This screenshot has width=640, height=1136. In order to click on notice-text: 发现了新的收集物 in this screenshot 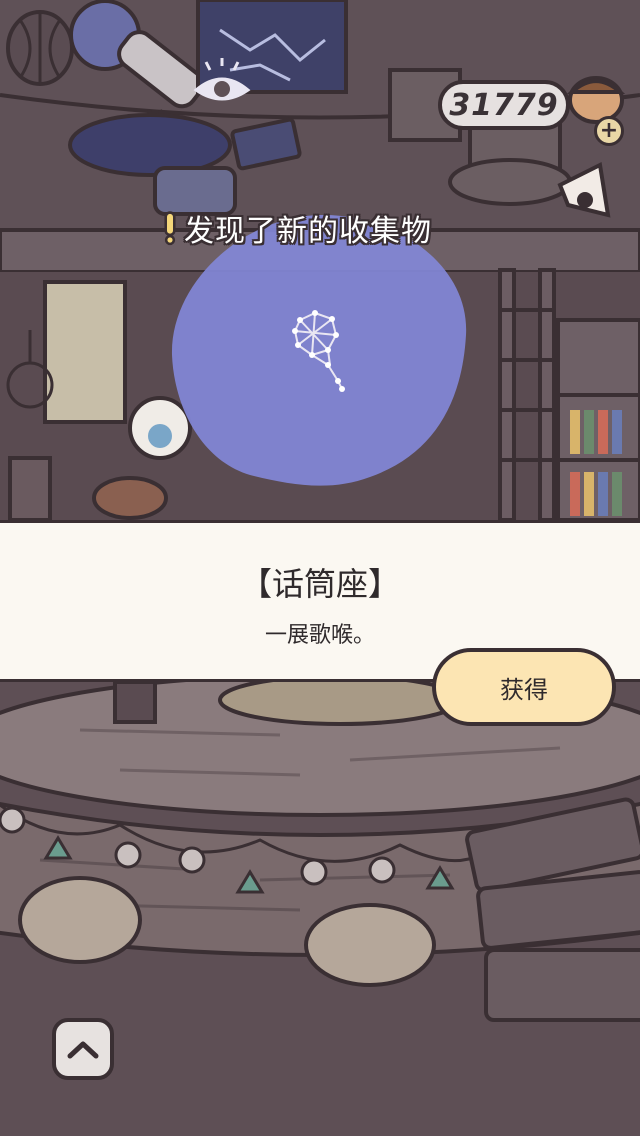, I will do `click(308, 231)`.